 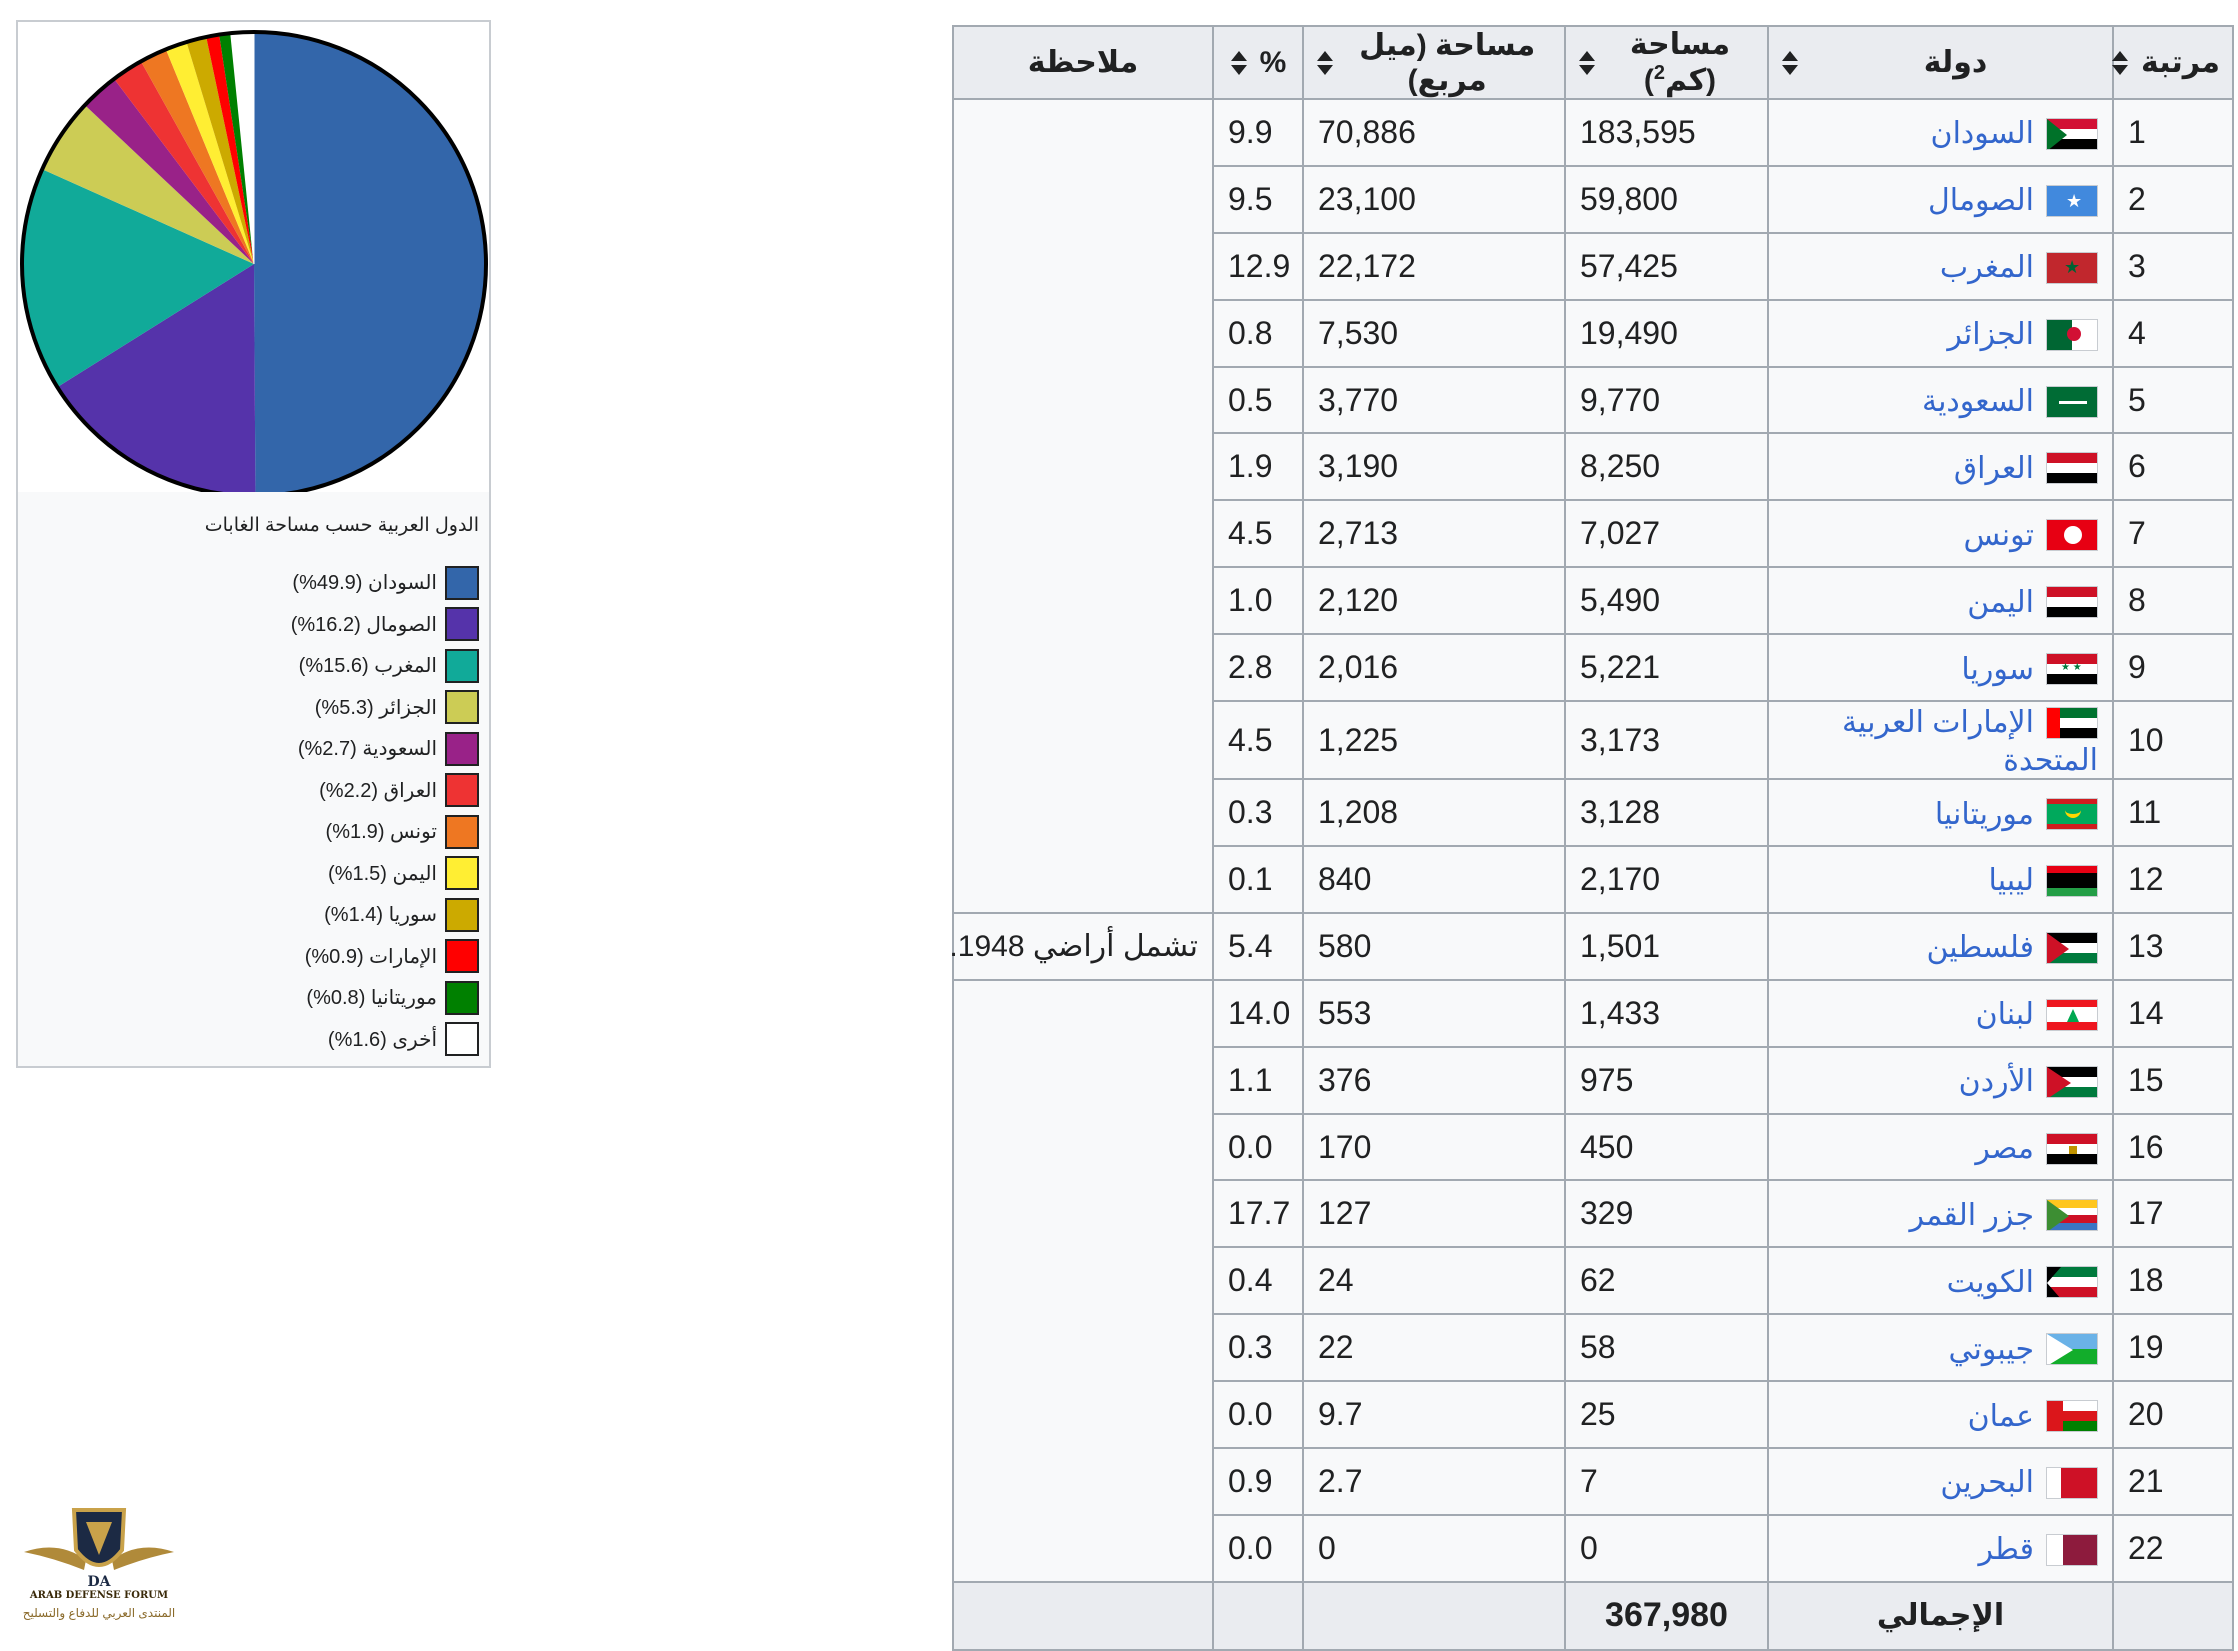 What do you see at coordinates (1978, 401) in the screenshot?
I see `country-link: السعودية` at bounding box center [1978, 401].